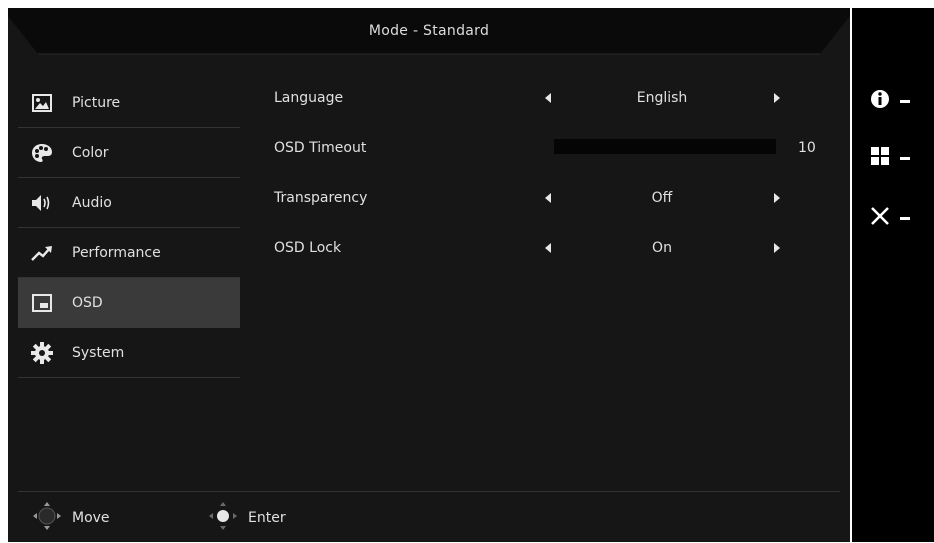 The image size is (934, 543). I want to click on dpad-enter-icon, so click(223, 518).